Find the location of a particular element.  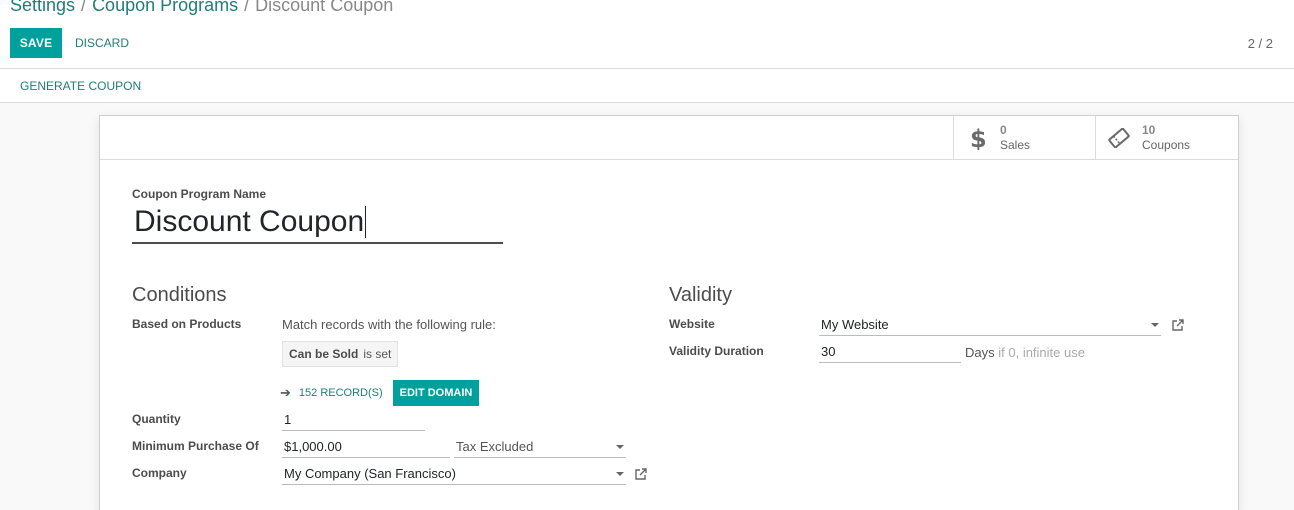

domain-operator: is set is located at coordinates (377, 354).